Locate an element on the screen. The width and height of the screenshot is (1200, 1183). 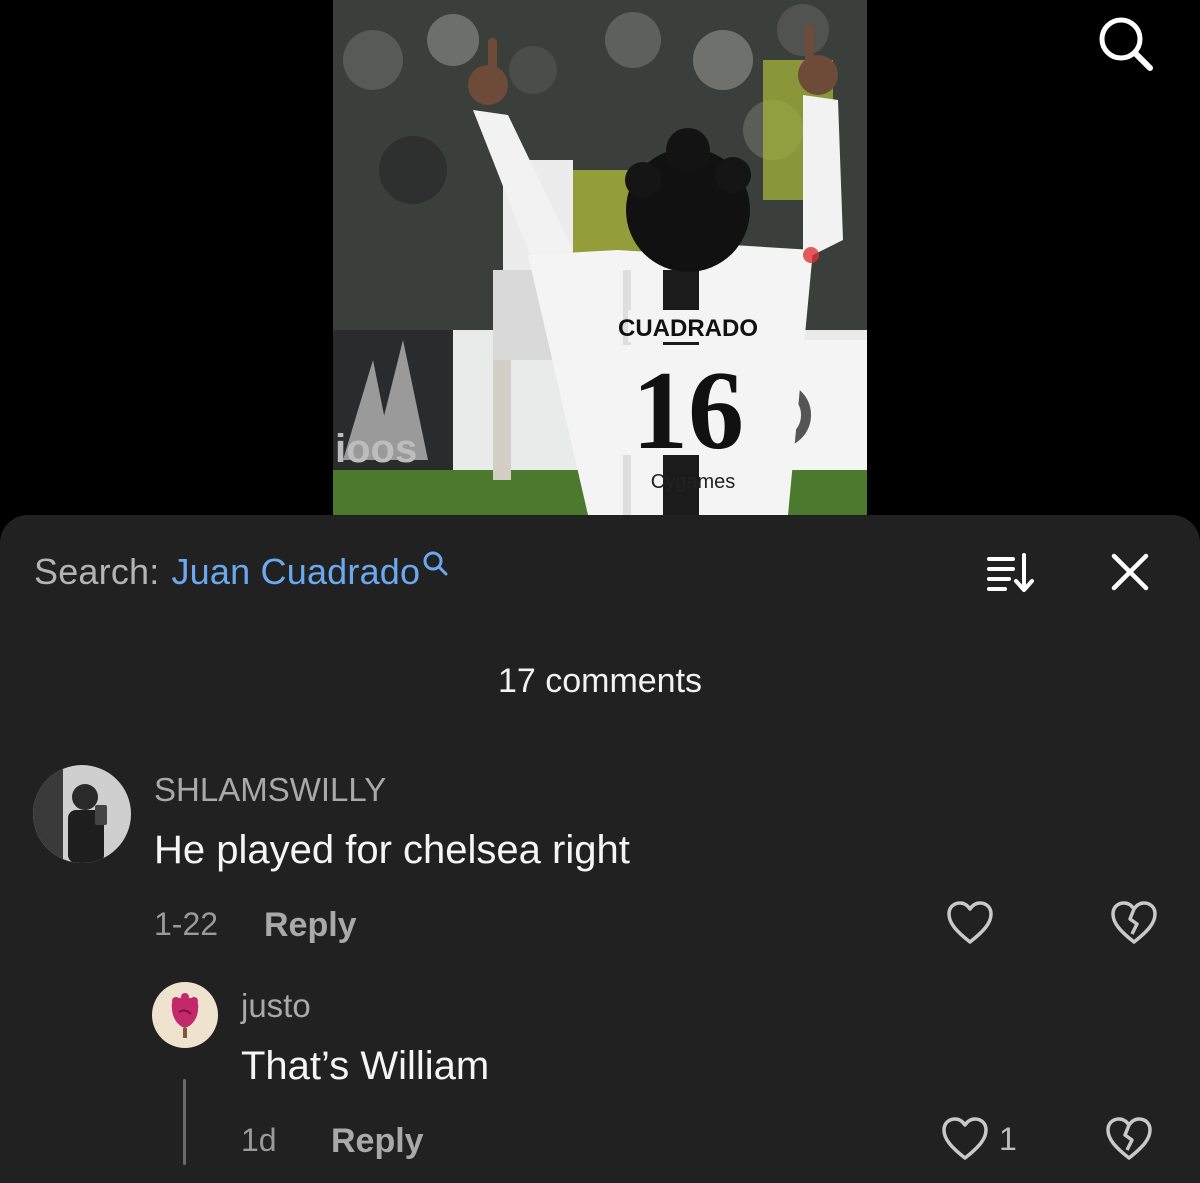
video-search-button is located at coordinates (1125, 43).